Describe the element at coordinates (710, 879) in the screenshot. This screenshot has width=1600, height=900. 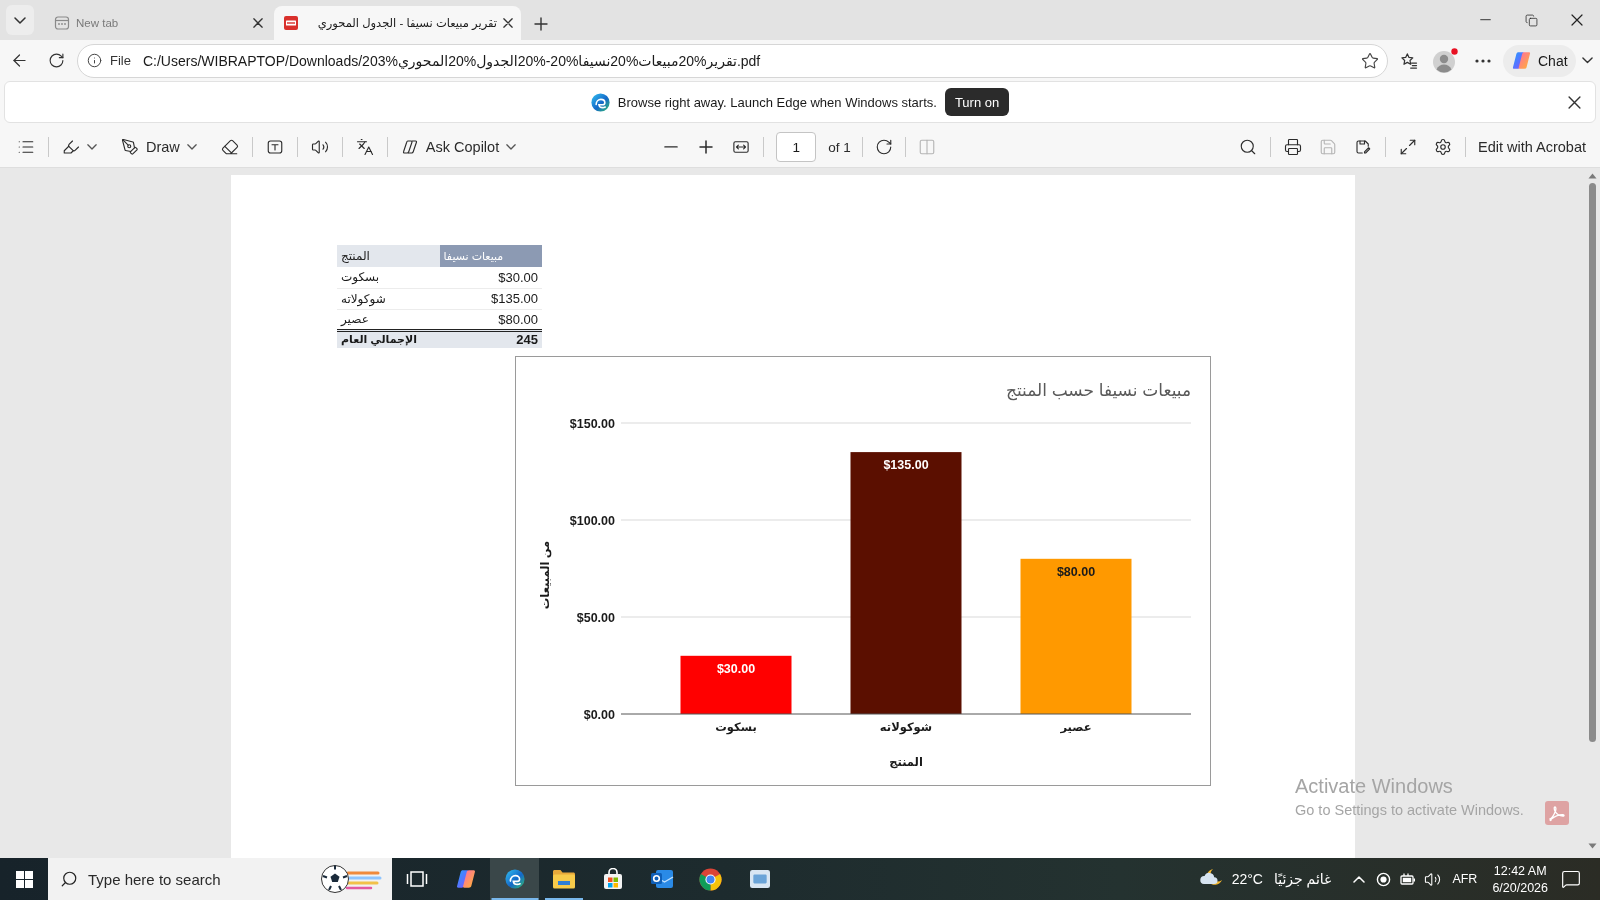
I see `tricolor-circle-icon` at that location.